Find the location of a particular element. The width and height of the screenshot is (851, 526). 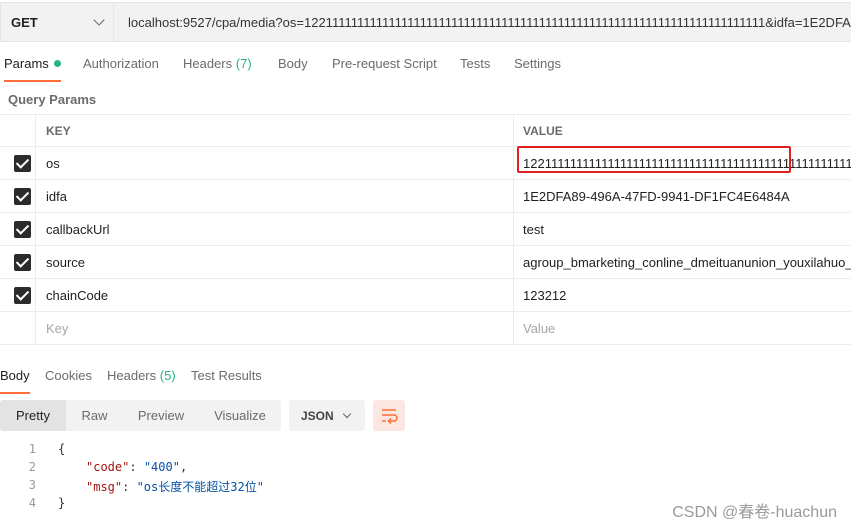

tab-body: Body is located at coordinates (293, 69).